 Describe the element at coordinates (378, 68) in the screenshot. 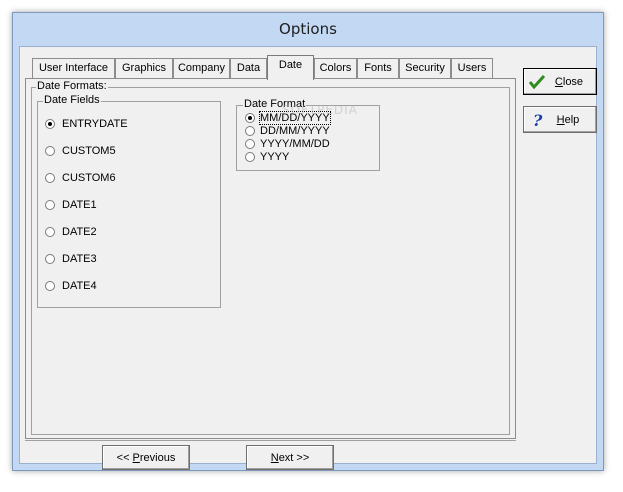

I see `tab-fonts: Fonts` at that location.